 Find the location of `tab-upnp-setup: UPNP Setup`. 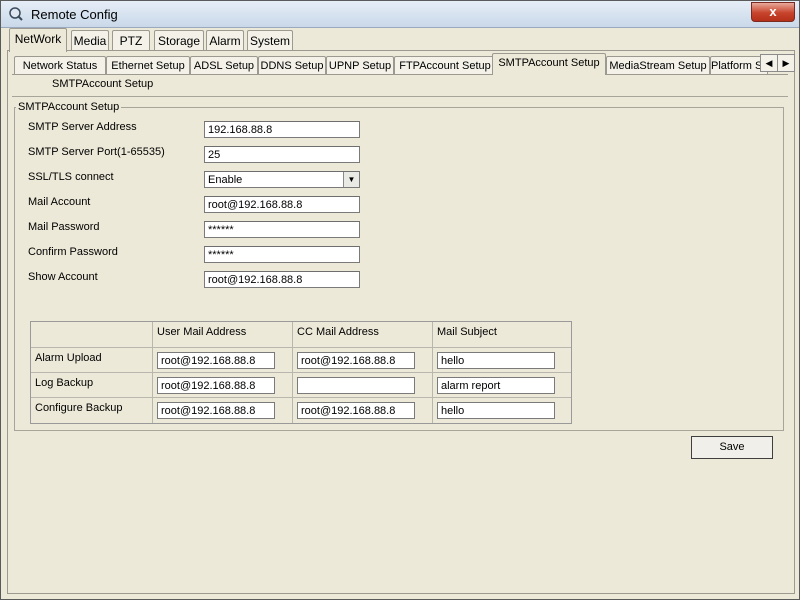

tab-upnp-setup: UPNP Setup is located at coordinates (360, 65).